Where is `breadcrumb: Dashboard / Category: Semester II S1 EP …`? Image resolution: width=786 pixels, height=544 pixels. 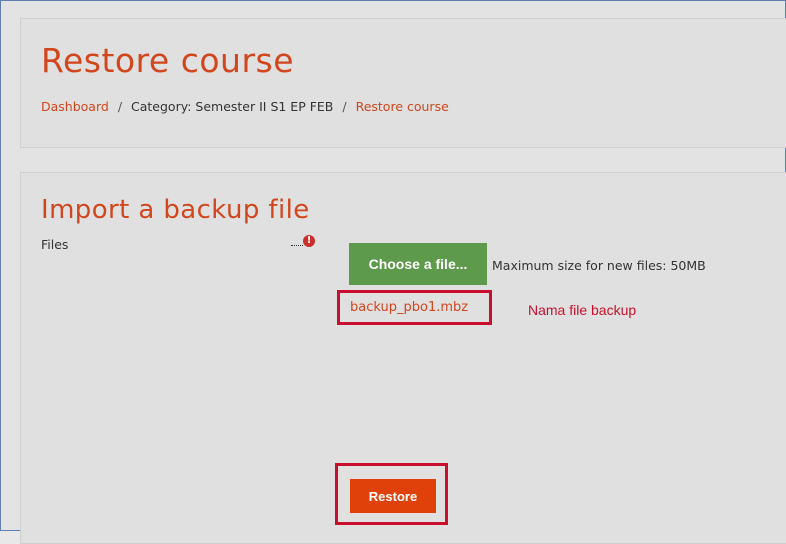 breadcrumb: Dashboard / Category: Semester II S1 EP … is located at coordinates (245, 106).